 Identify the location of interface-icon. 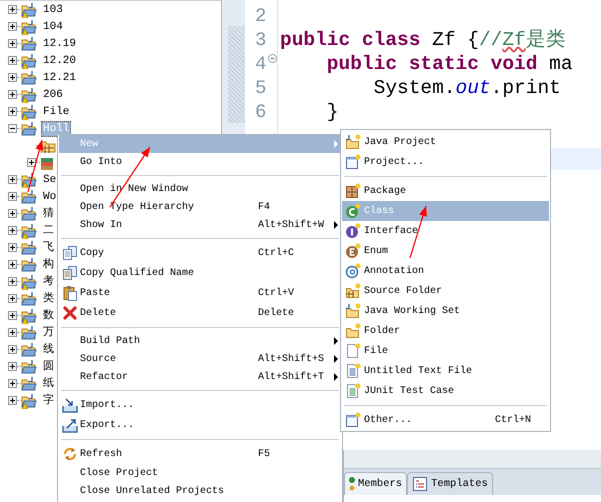
(353, 231).